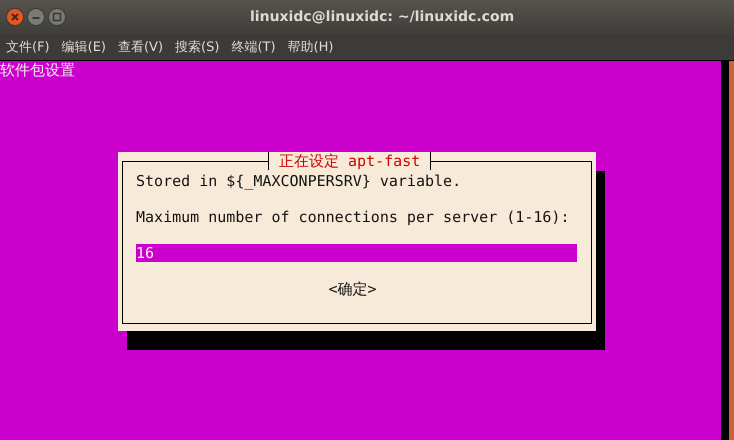 The width and height of the screenshot is (734, 440). I want to click on terminal-heading: 软件包设置, so click(38, 70).